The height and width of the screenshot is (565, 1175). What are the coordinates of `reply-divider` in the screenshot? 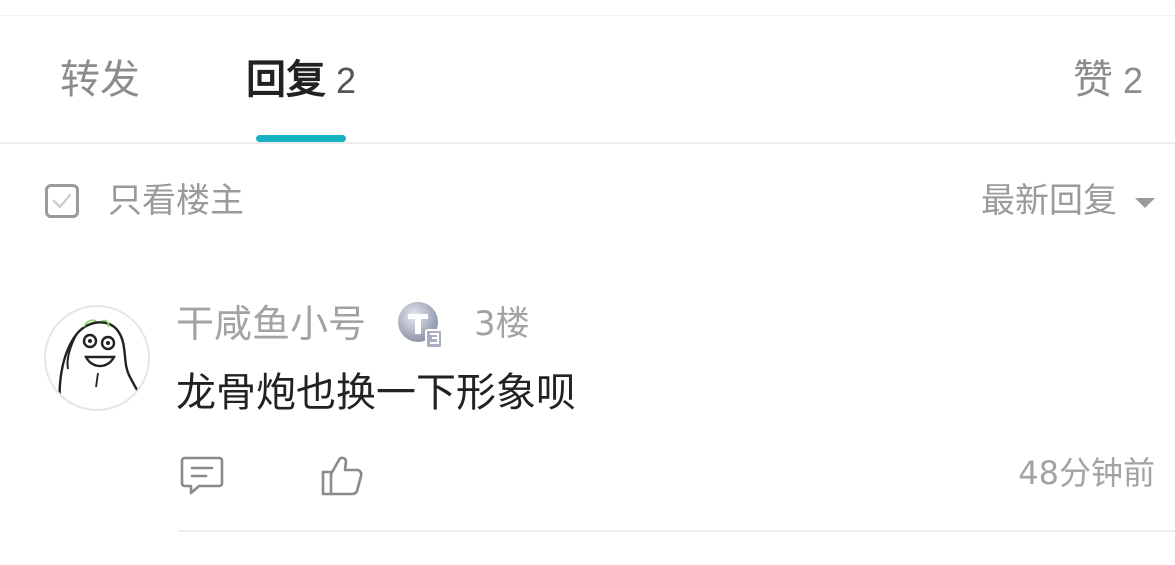 It's located at (676, 531).